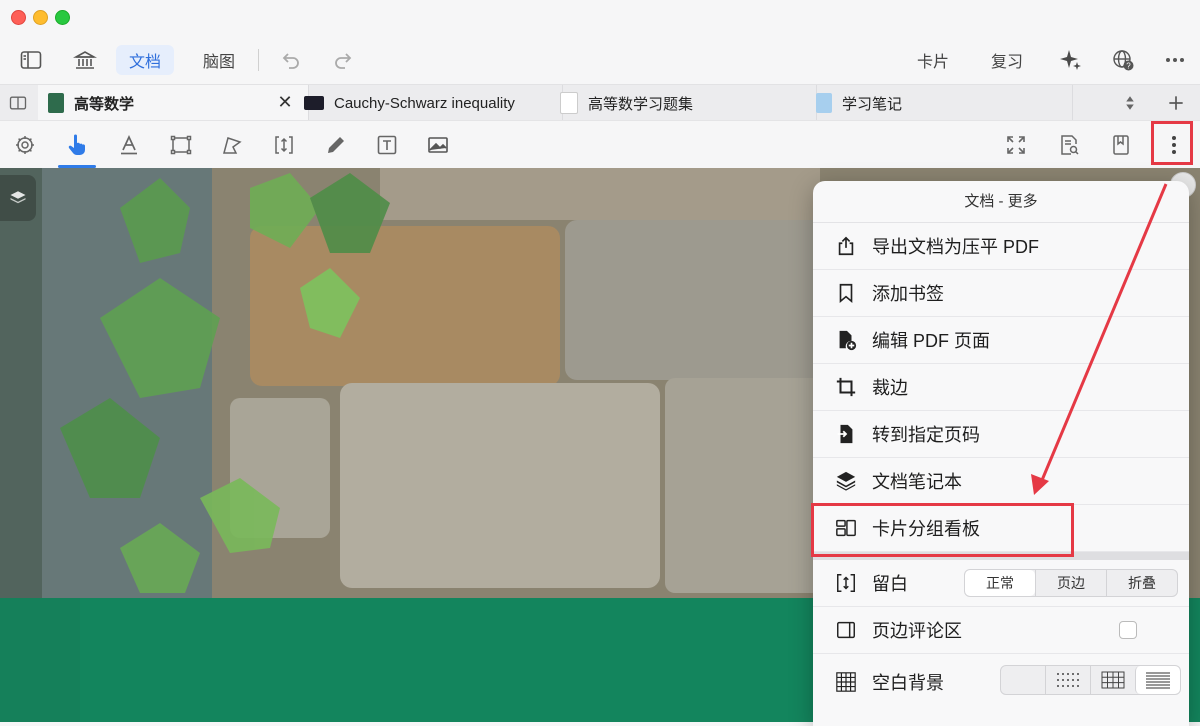 The image size is (1200, 726). Describe the element at coordinates (1001, 387) in the screenshot. I see `menu-item-crop: 裁边` at that location.